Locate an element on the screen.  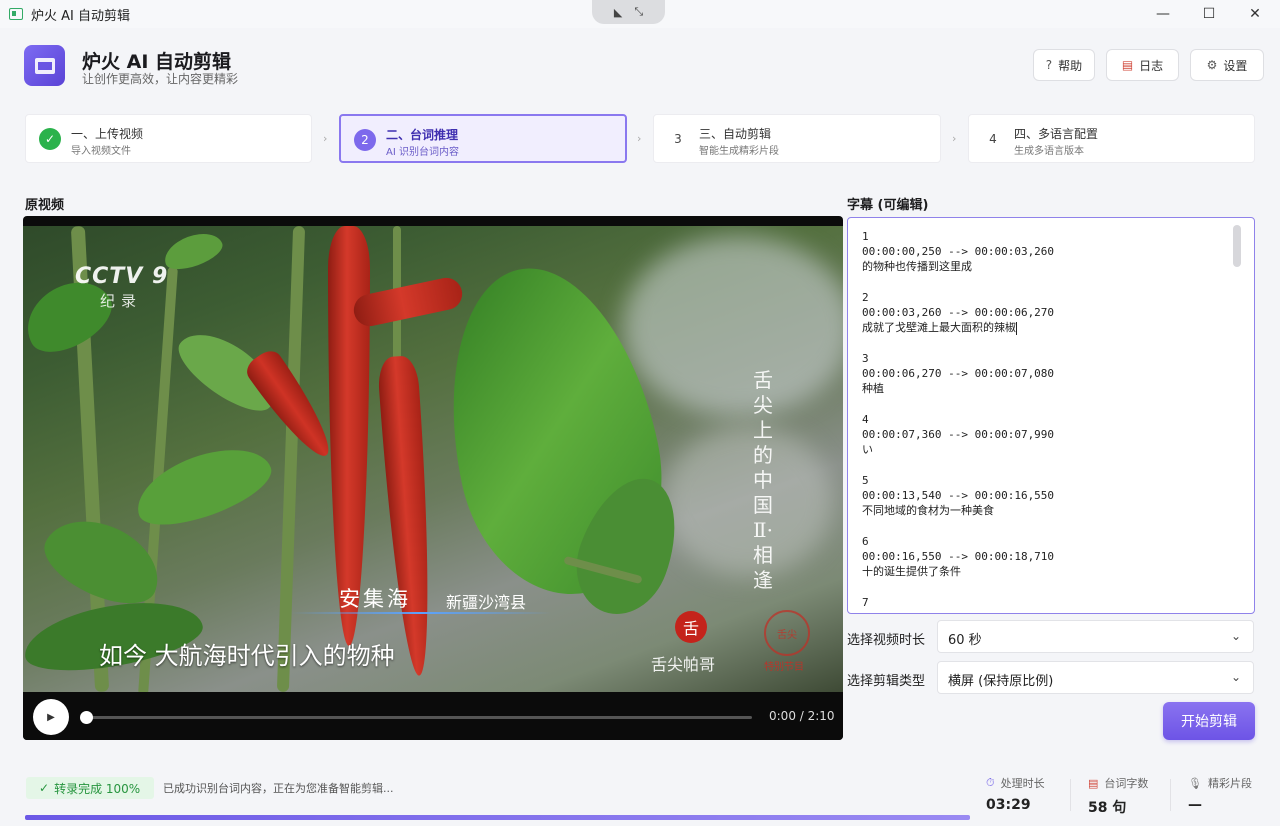
start-edit-button: 开始剪辑 is located at coordinates (1209, 721).